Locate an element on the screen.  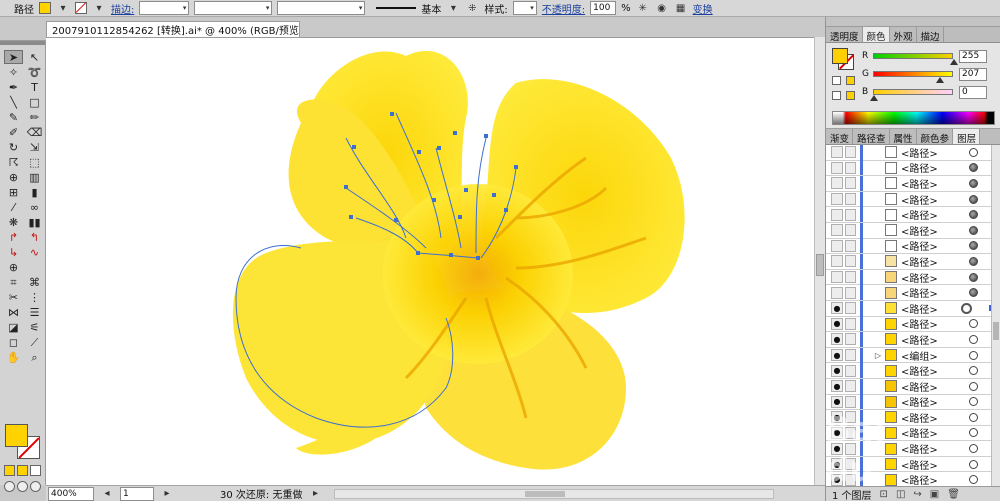
eraser-tool-icon: ⌫ is located at coordinates (34, 132).